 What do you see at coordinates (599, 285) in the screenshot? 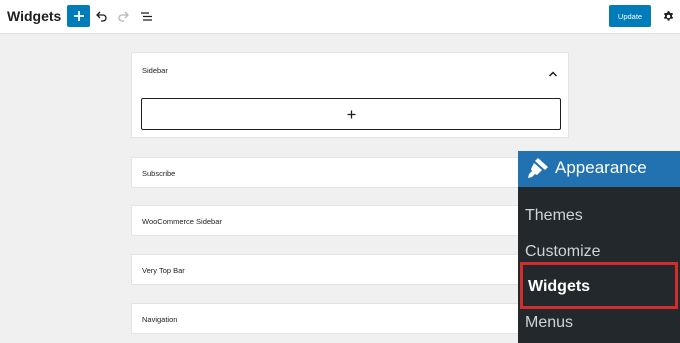
I see `highlight-box: Widgets` at bounding box center [599, 285].